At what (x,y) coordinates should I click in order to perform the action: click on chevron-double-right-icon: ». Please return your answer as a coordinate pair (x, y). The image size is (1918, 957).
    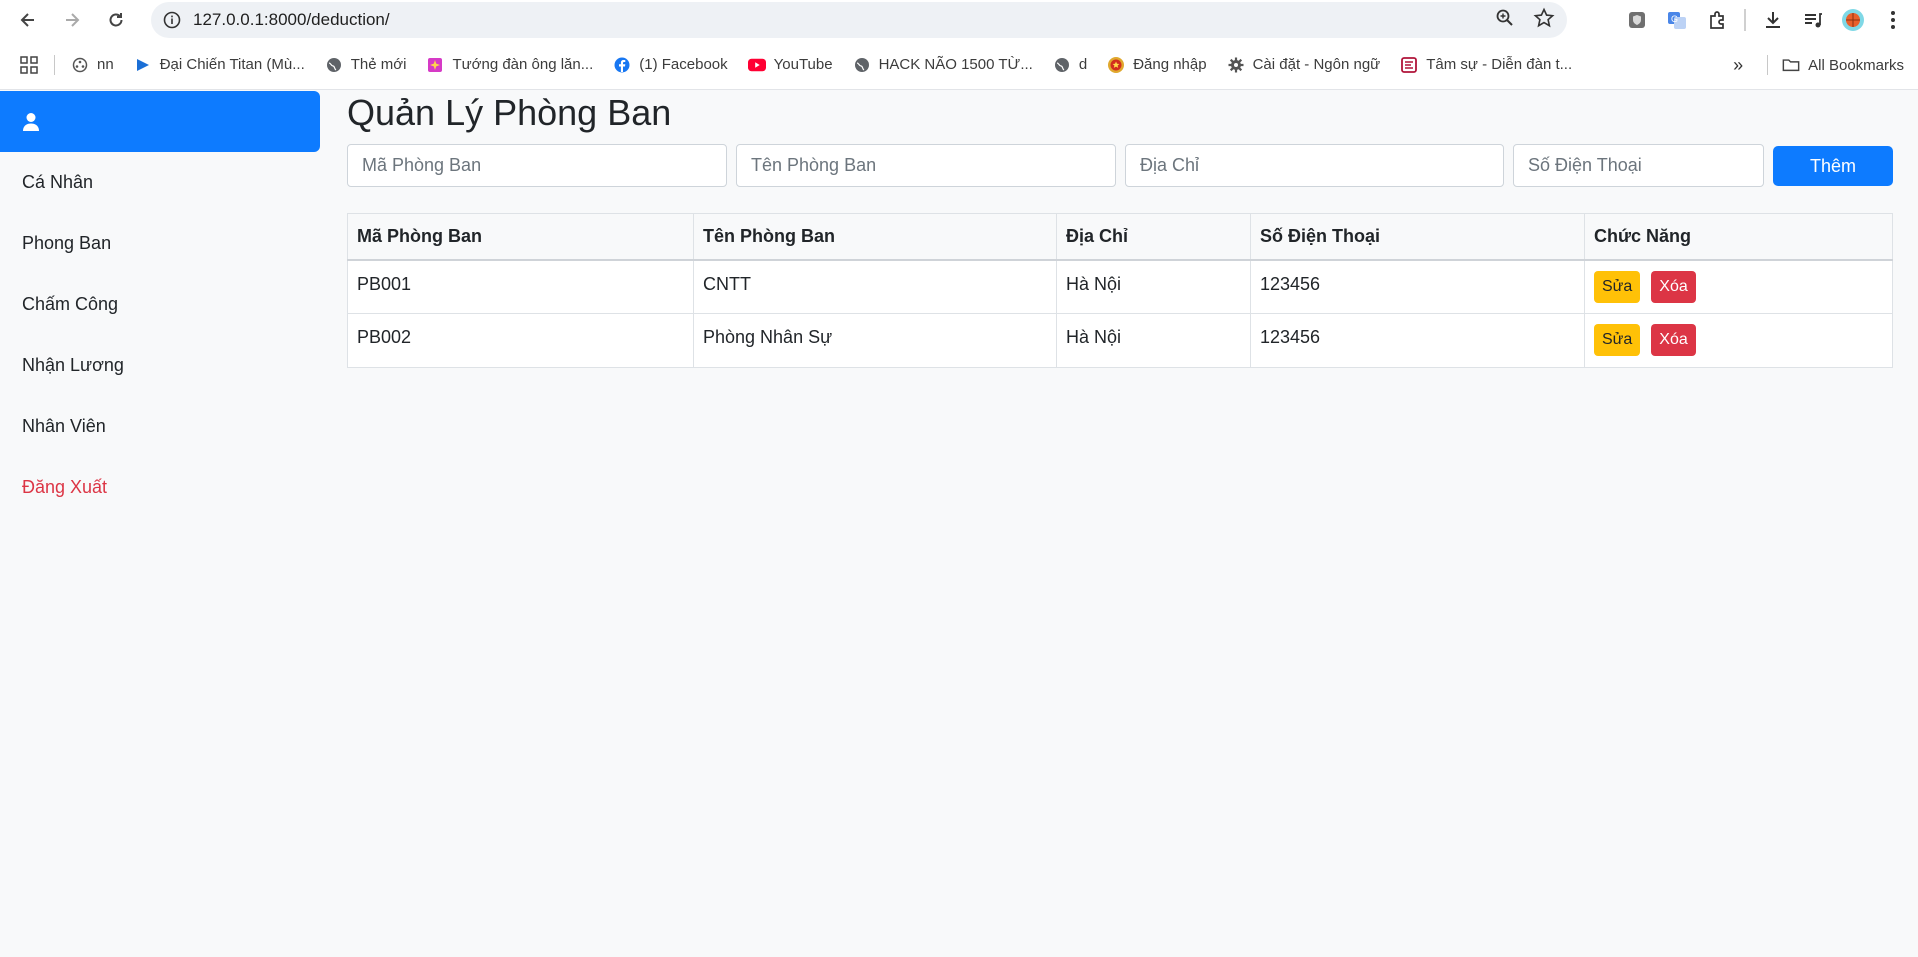
    Looking at the image, I should click on (1738, 65).